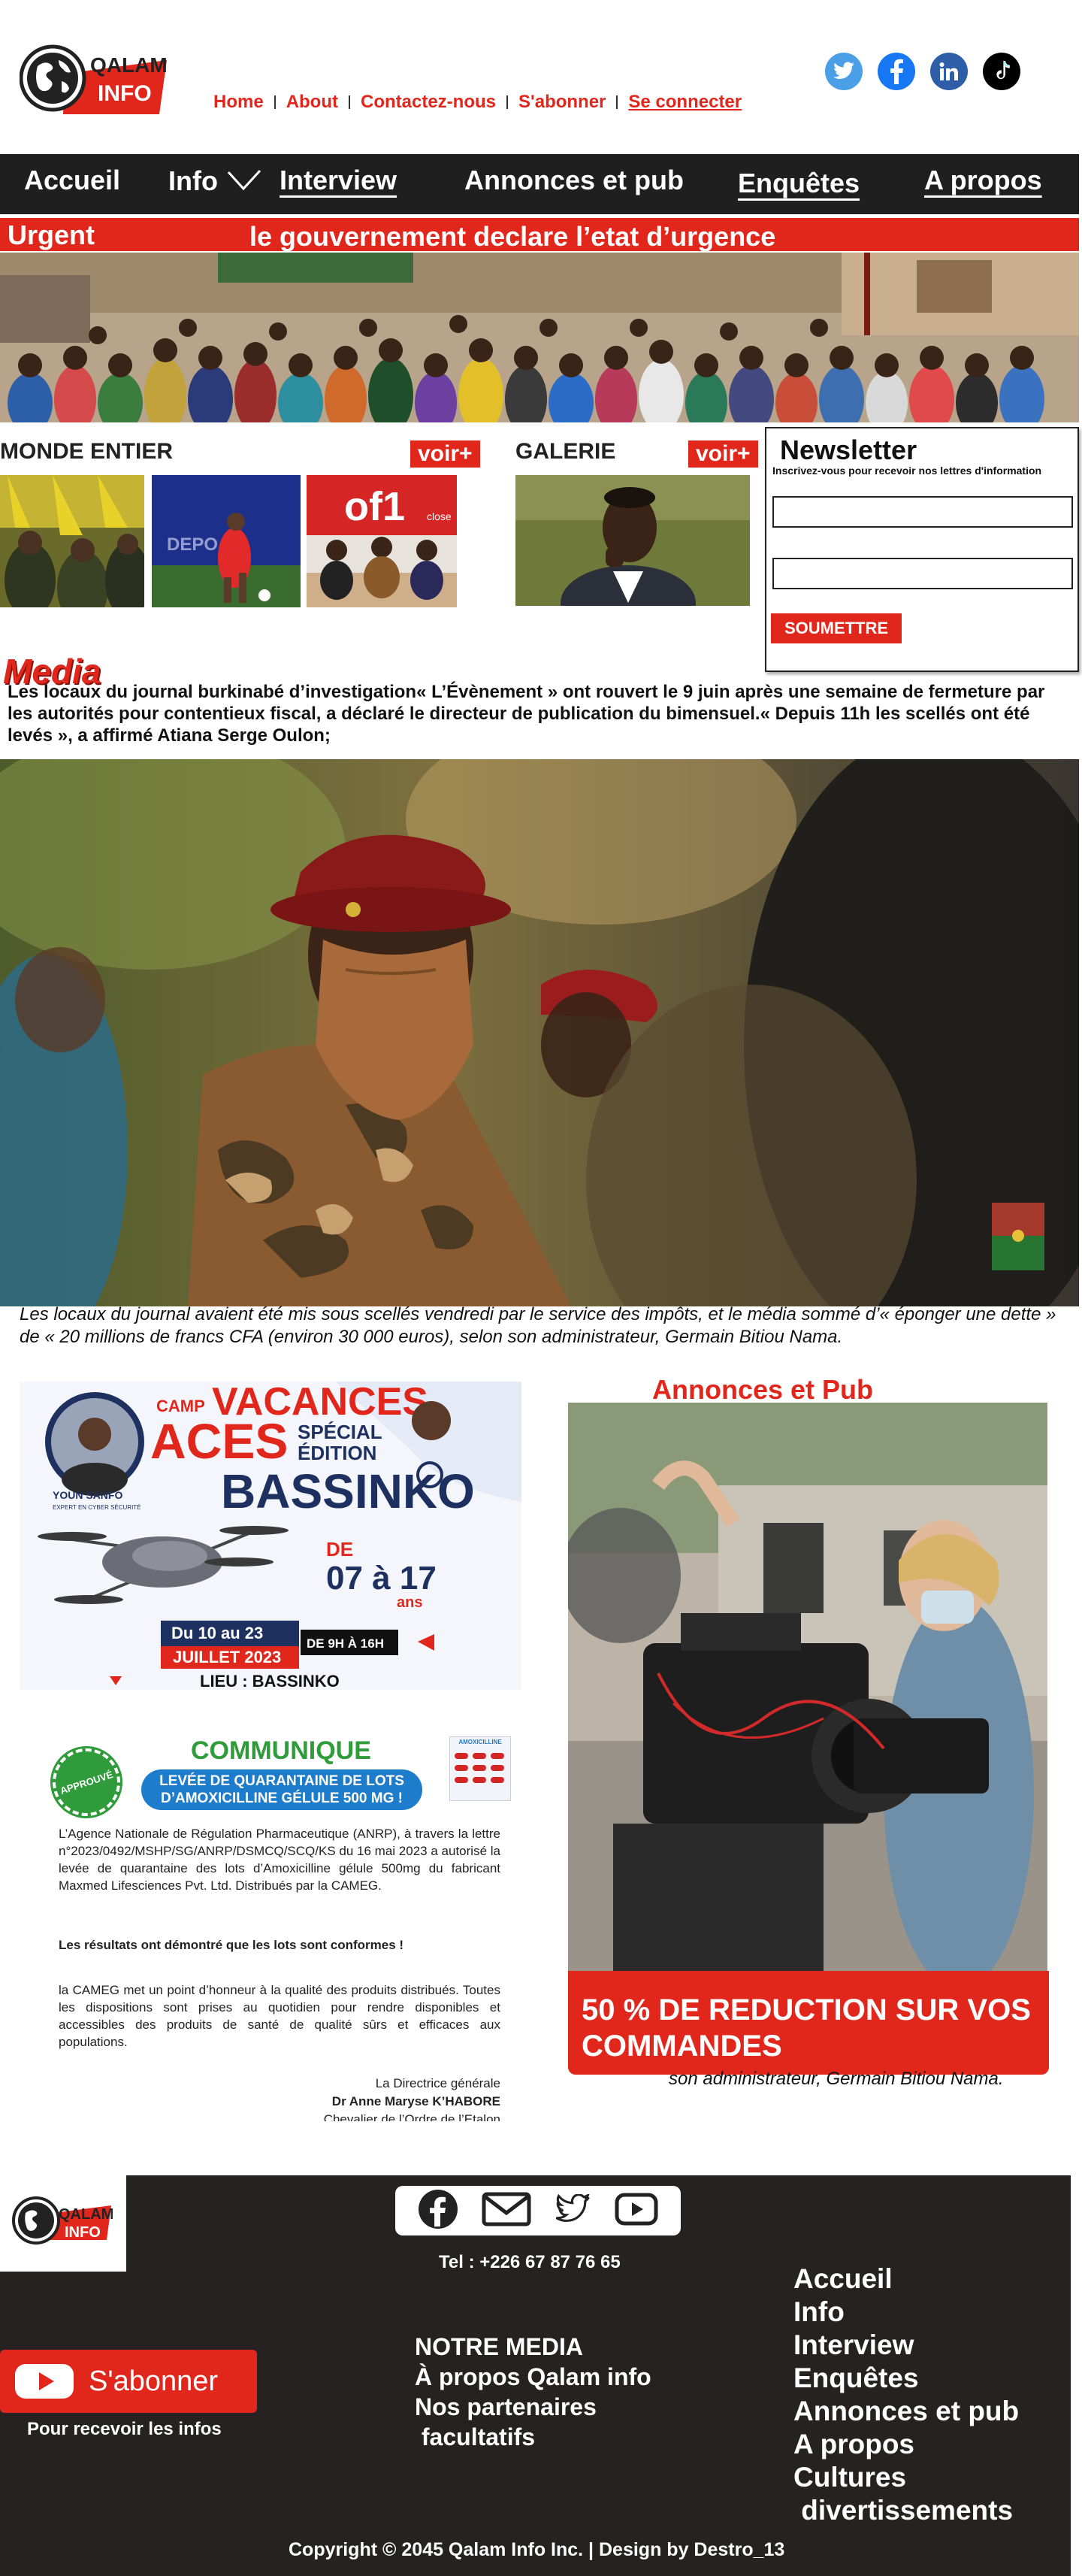 This screenshot has height=2576, width=1082. Describe the element at coordinates (87, 1495) in the screenshot. I see `poster-person-name: YOUN SANFO` at that location.